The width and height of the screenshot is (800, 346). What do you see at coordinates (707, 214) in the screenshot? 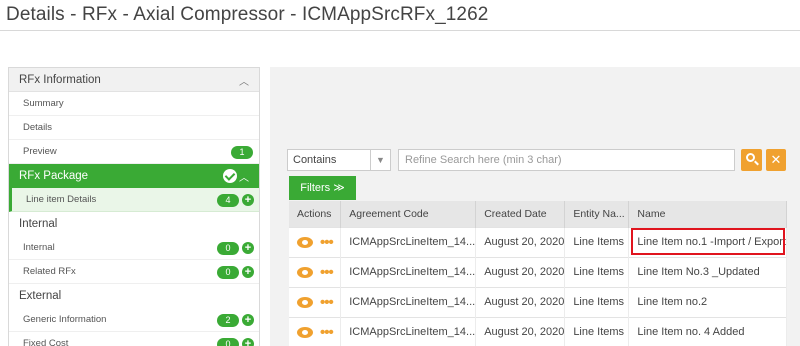
I see `column-header: Name` at bounding box center [707, 214].